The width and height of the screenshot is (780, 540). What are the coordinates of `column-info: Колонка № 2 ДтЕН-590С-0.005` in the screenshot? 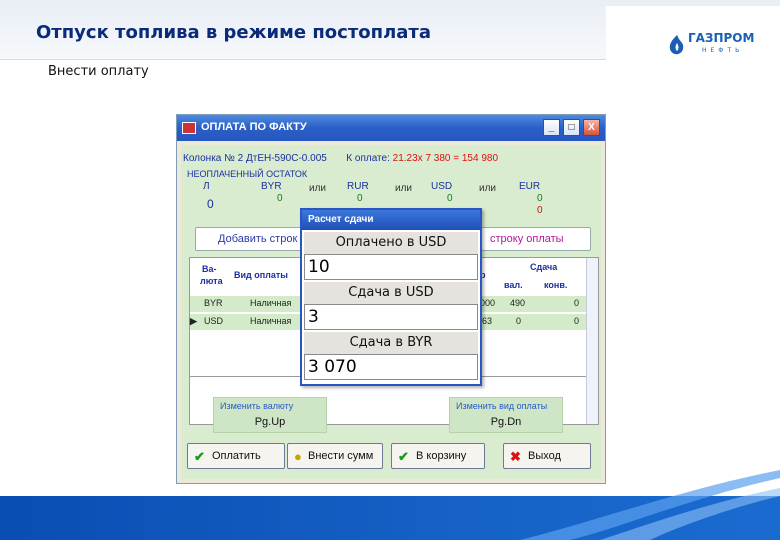 It's located at (255, 158).